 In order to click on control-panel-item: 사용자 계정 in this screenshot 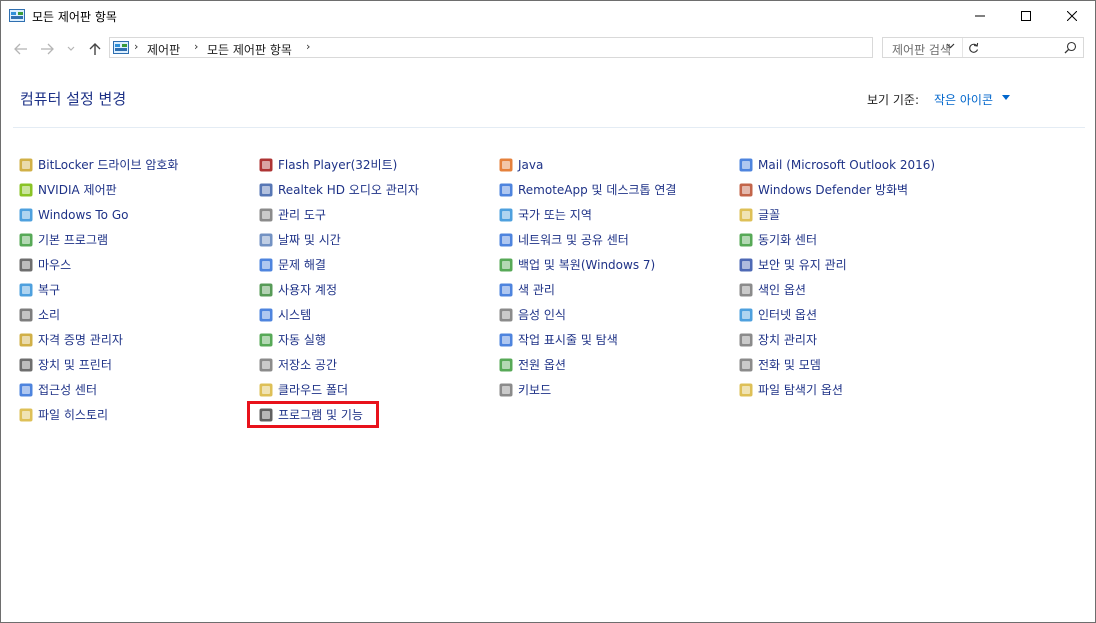, I will do `click(374, 289)`.